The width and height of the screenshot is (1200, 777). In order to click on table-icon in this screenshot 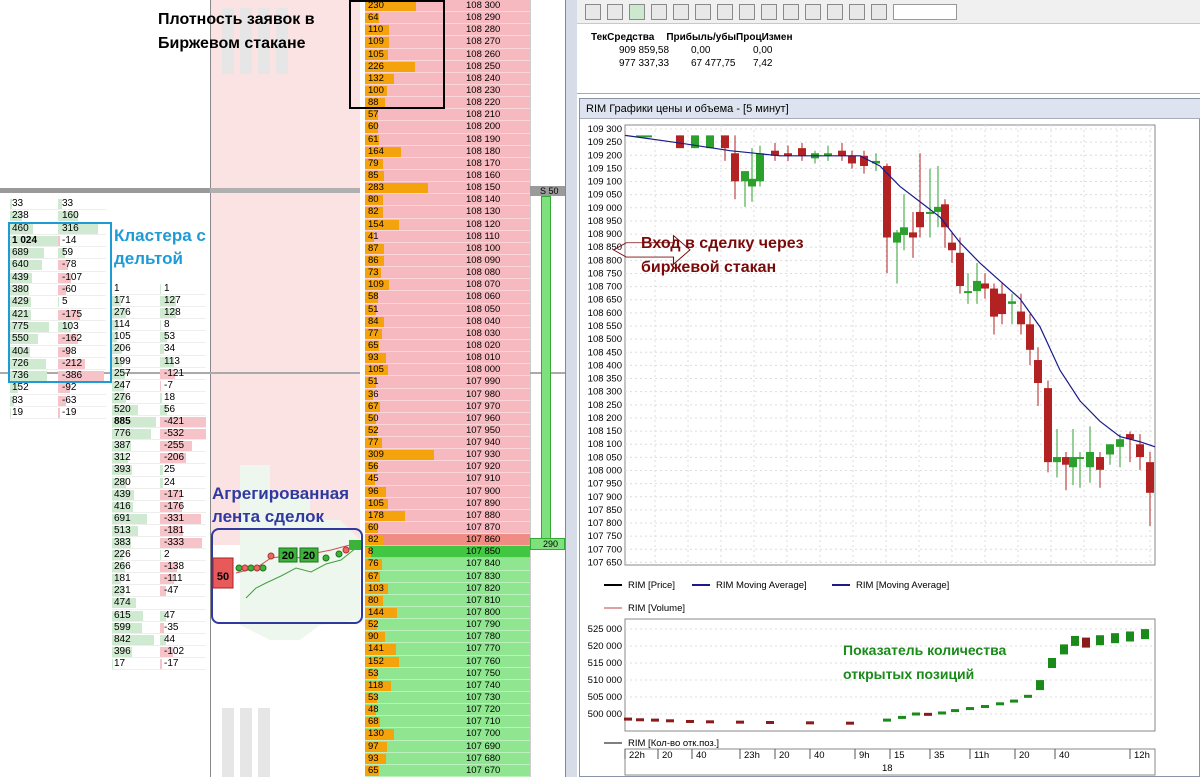, I will do `click(659, 12)`.